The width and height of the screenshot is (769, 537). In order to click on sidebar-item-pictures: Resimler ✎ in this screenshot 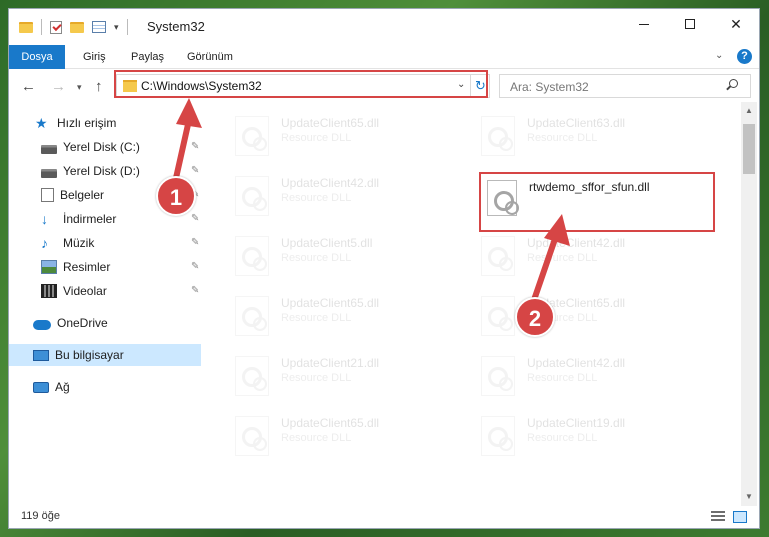, I will do `click(105, 267)`.